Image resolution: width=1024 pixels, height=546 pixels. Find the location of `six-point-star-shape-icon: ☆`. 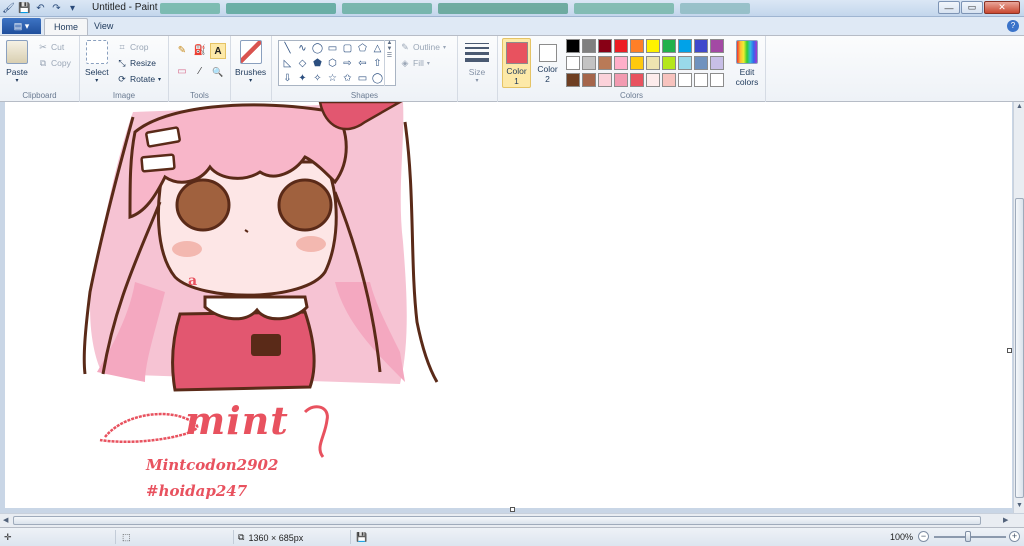

six-point-star-shape-icon: ☆ is located at coordinates (332, 79).